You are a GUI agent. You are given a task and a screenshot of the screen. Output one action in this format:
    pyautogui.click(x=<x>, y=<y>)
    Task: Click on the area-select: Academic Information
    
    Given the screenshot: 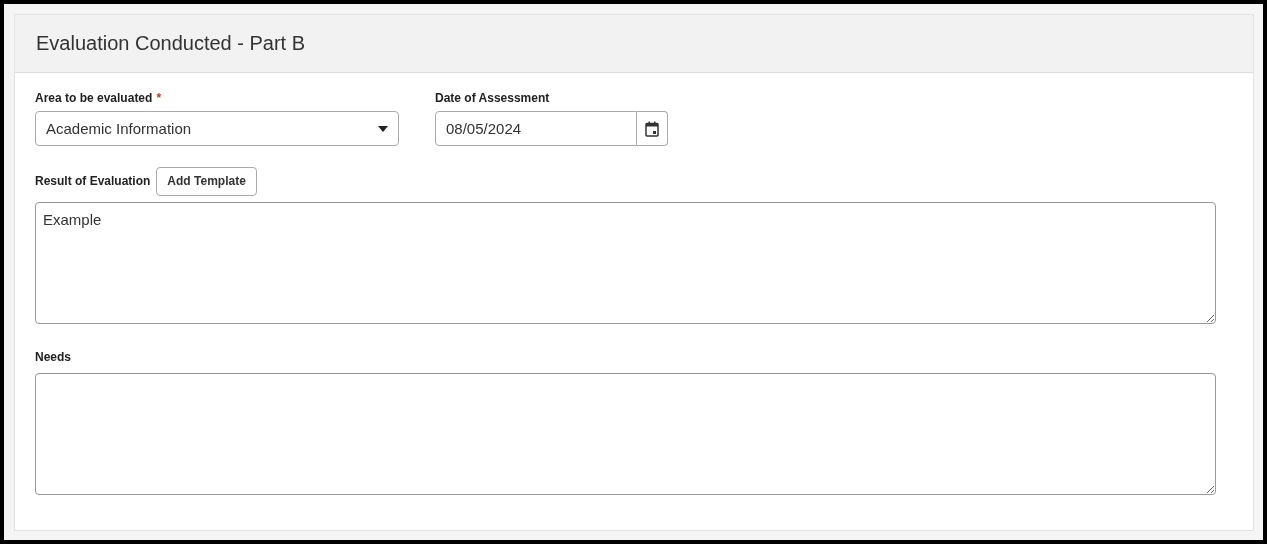 What is the action you would take?
    pyautogui.click(x=217, y=128)
    